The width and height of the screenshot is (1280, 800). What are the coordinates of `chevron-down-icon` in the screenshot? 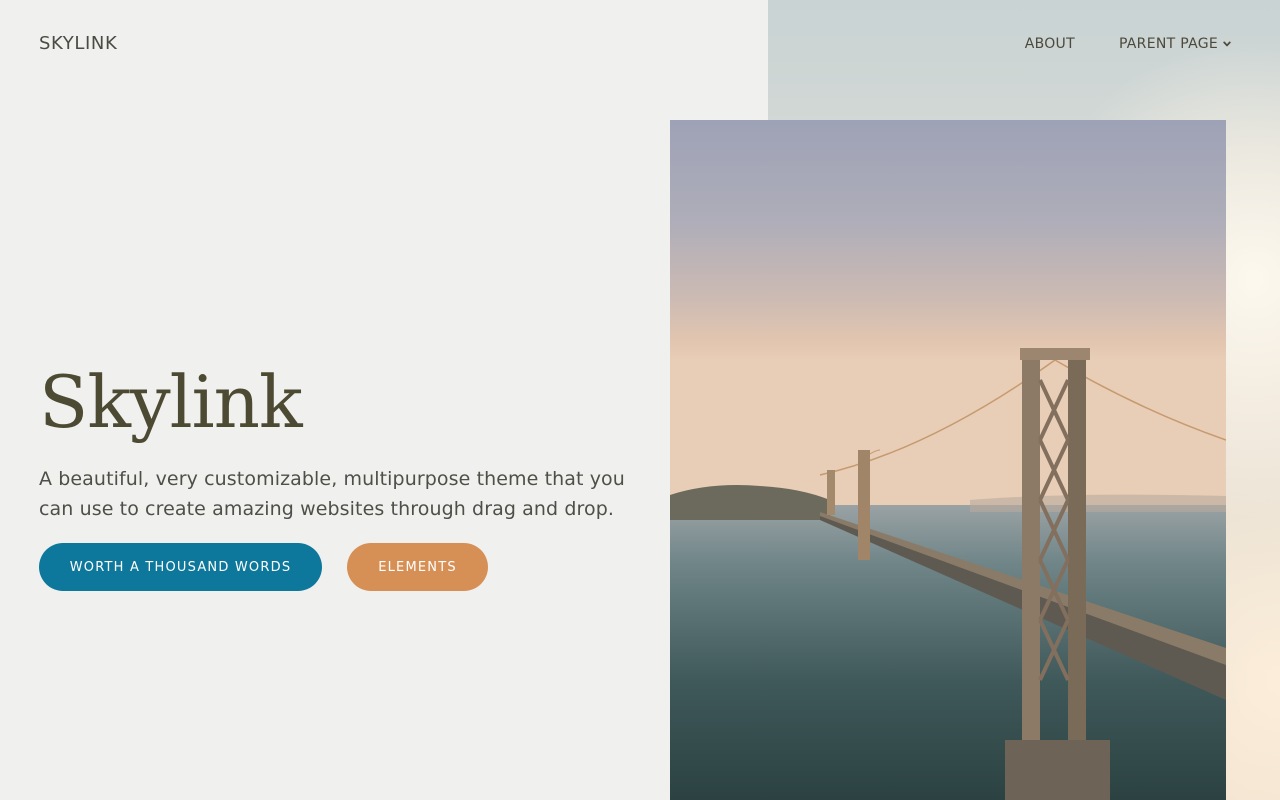 It's located at (1227, 44).